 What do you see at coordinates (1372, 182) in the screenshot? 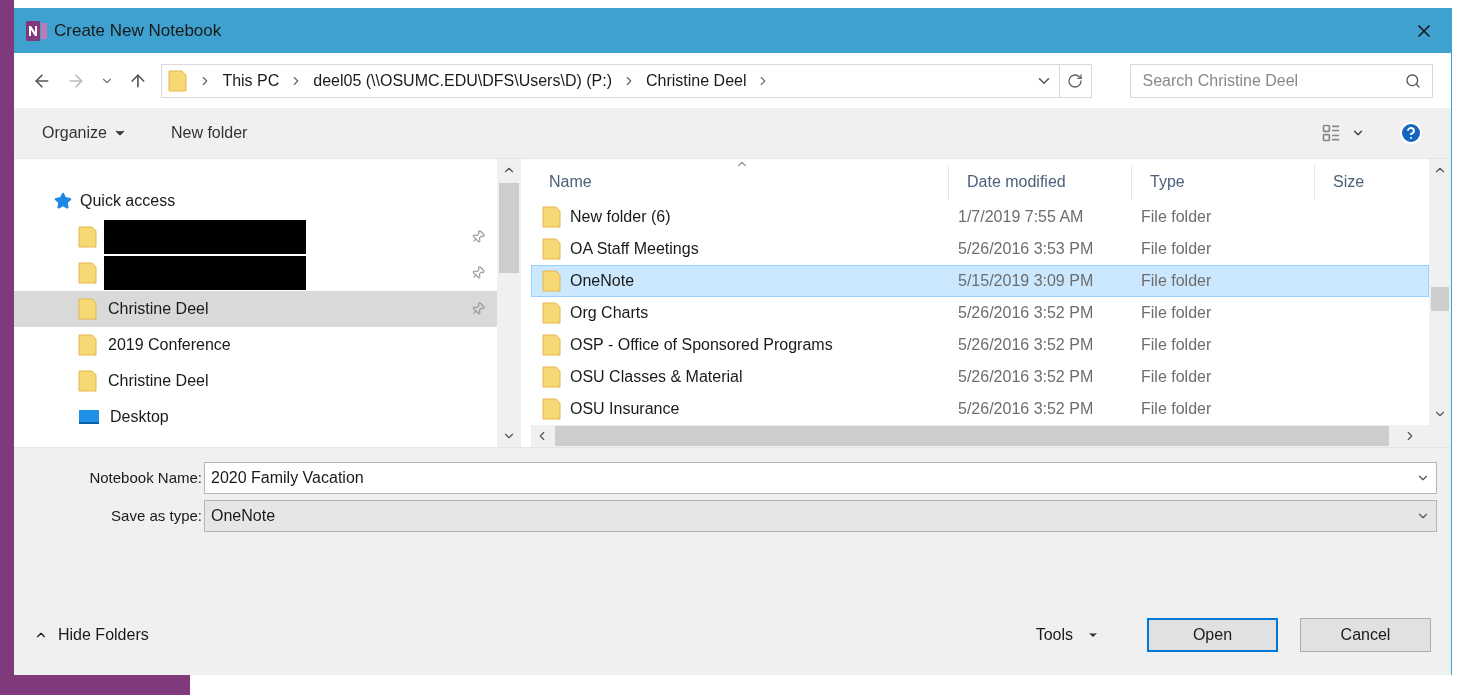
I see `column-header: Size` at bounding box center [1372, 182].